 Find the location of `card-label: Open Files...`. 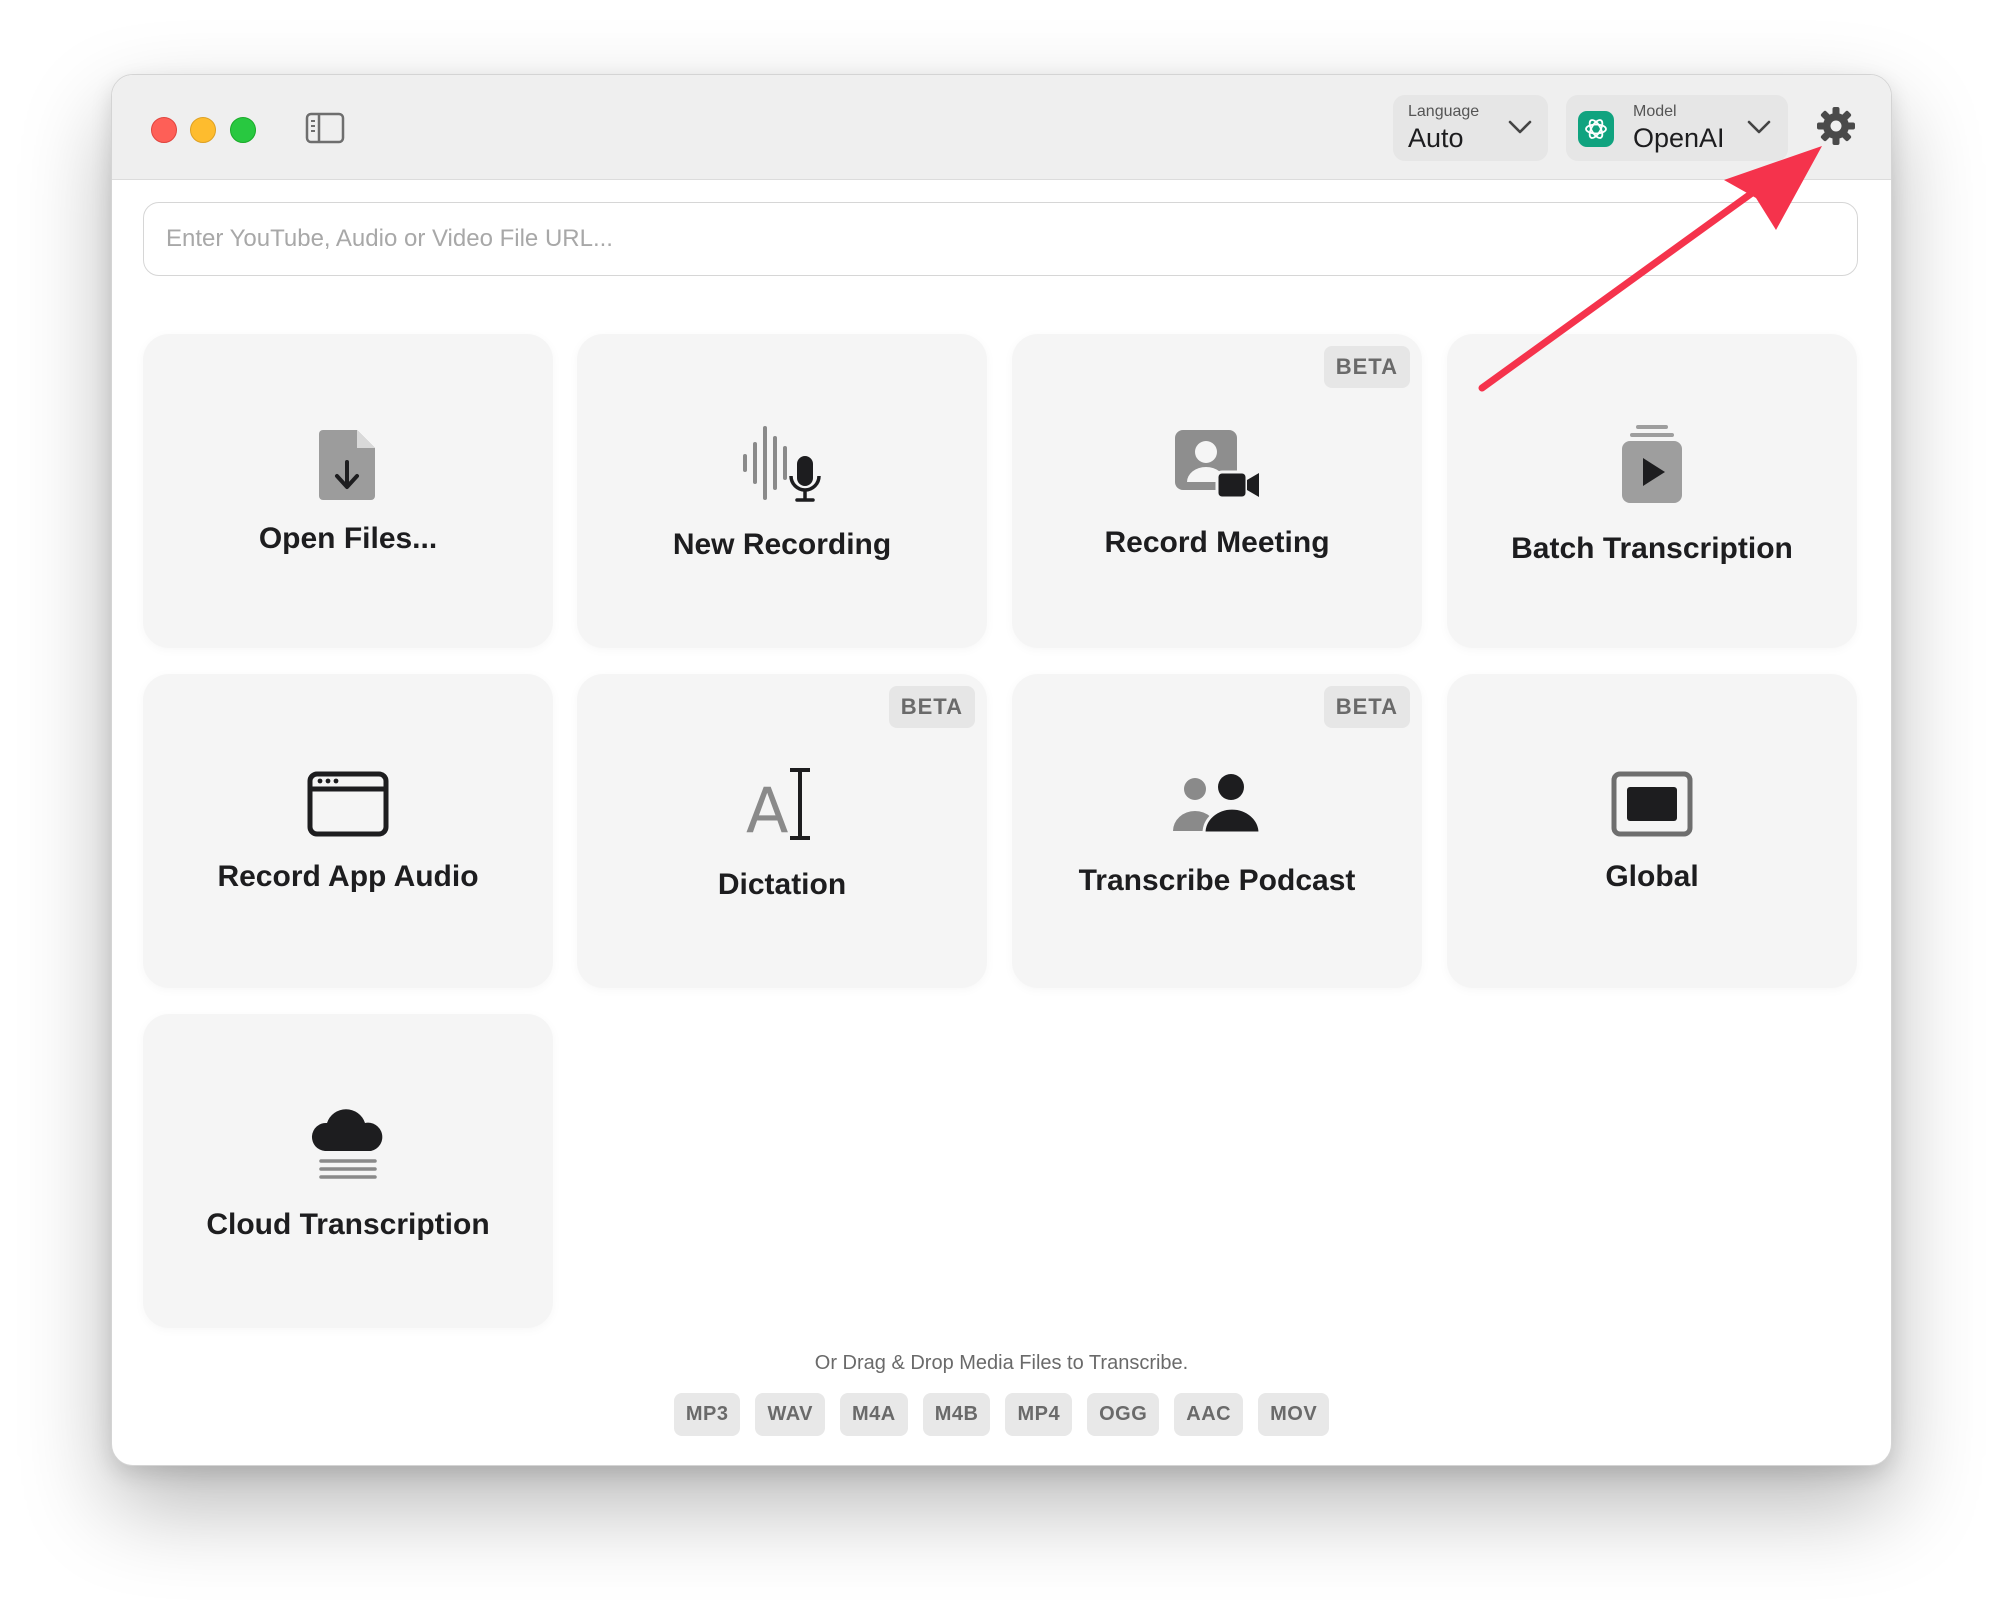

card-label: Open Files... is located at coordinates (348, 538).